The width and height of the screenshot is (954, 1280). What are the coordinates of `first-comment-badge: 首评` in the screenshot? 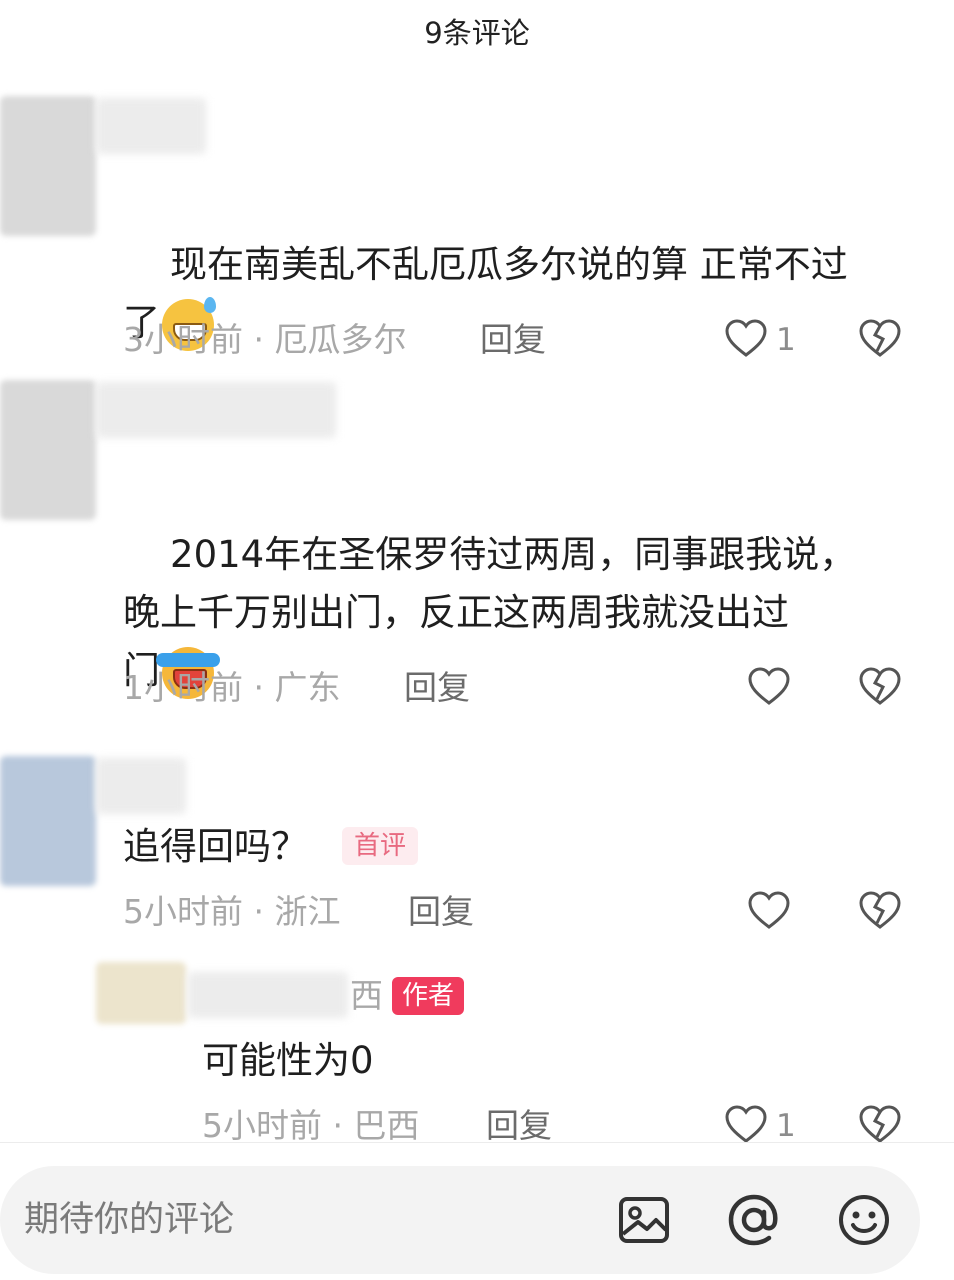 It's located at (380, 846).